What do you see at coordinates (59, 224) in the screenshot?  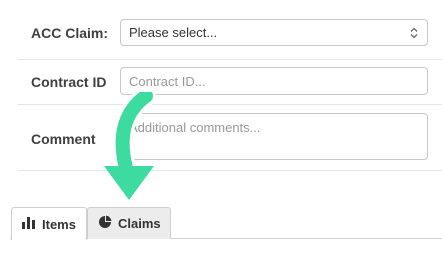 I see `tab-items-label: Items` at bounding box center [59, 224].